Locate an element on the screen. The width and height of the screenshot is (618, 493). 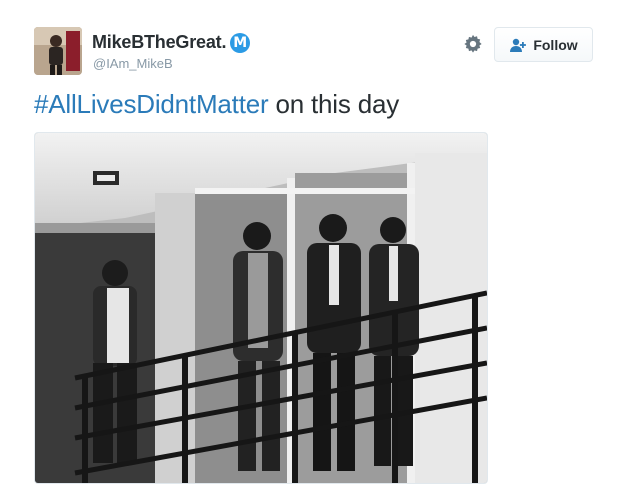
display-name: MikeBTheGreat. is located at coordinates (159, 42).